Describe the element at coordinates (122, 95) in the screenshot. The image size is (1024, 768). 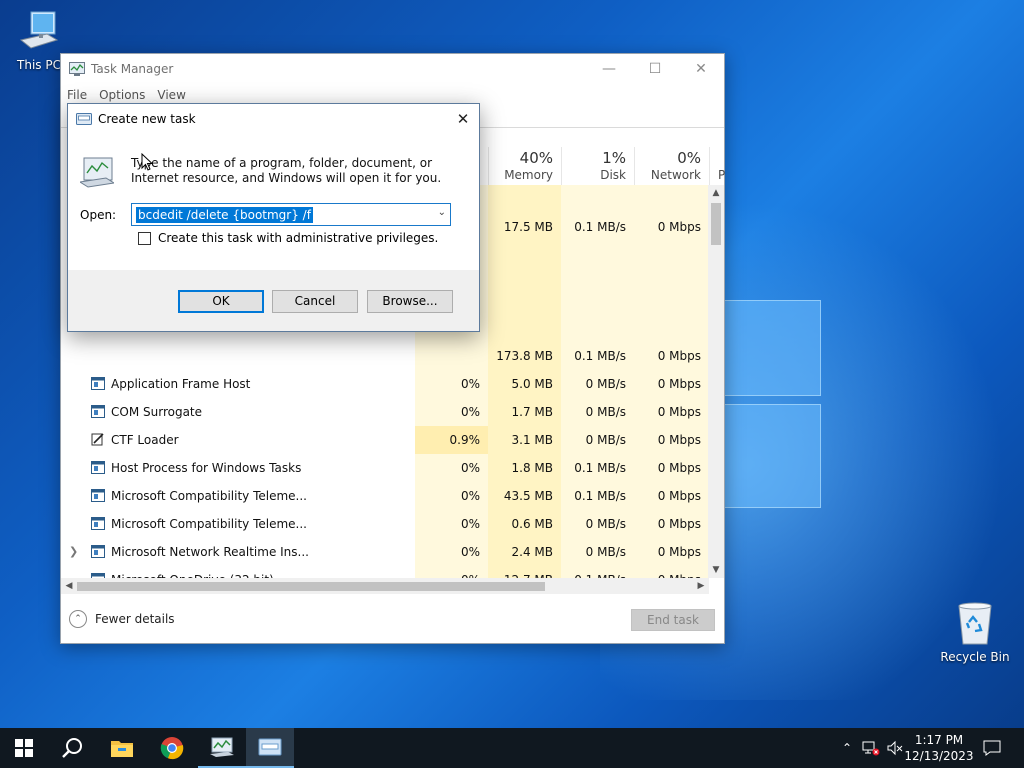
I see `menu-options: Options` at that location.